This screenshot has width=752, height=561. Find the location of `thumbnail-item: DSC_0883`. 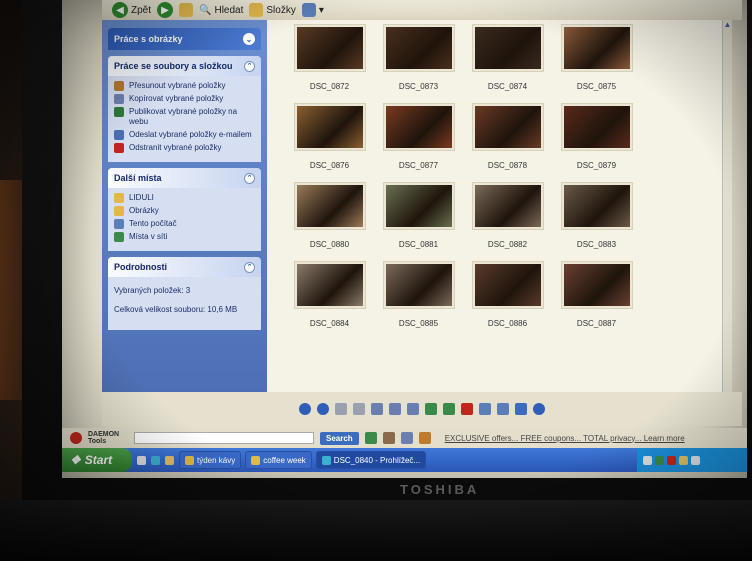

thumbnail-item: DSC_0883 is located at coordinates (596, 215).